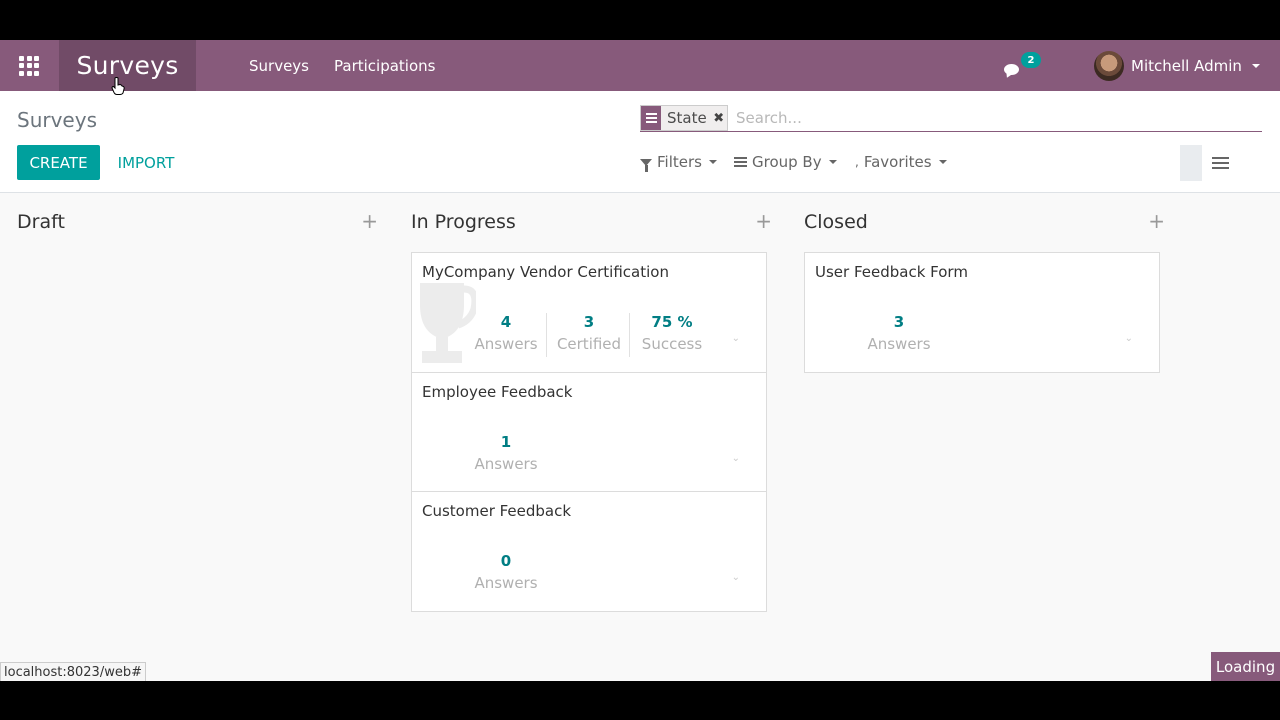 This screenshot has width=1280, height=720. Describe the element at coordinates (589, 432) in the screenshot. I see `kanban-card: Employee Feedback 1 Answers ⌄` at that location.